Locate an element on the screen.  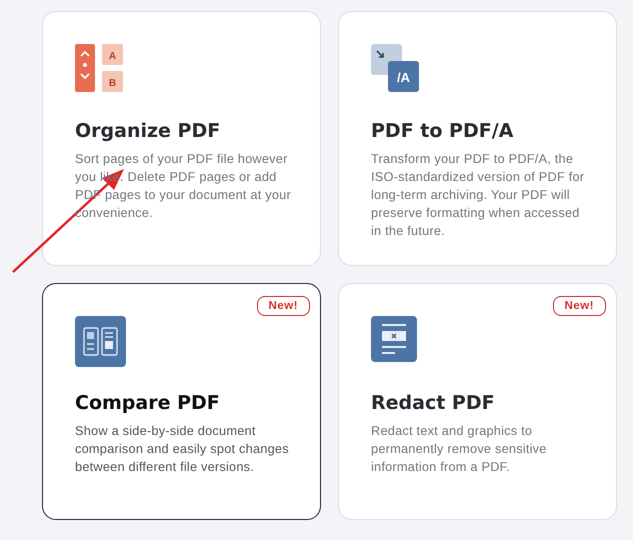
tool-title: Redact PDF is located at coordinates (433, 403).